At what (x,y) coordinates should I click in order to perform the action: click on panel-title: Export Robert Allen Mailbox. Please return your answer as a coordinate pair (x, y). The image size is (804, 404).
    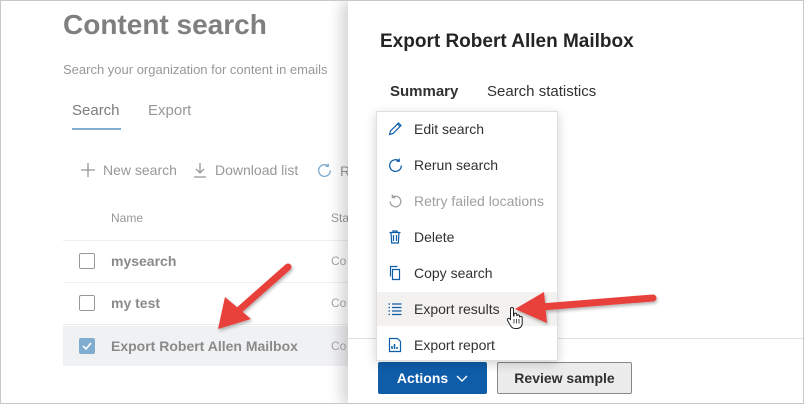
    Looking at the image, I should click on (507, 41).